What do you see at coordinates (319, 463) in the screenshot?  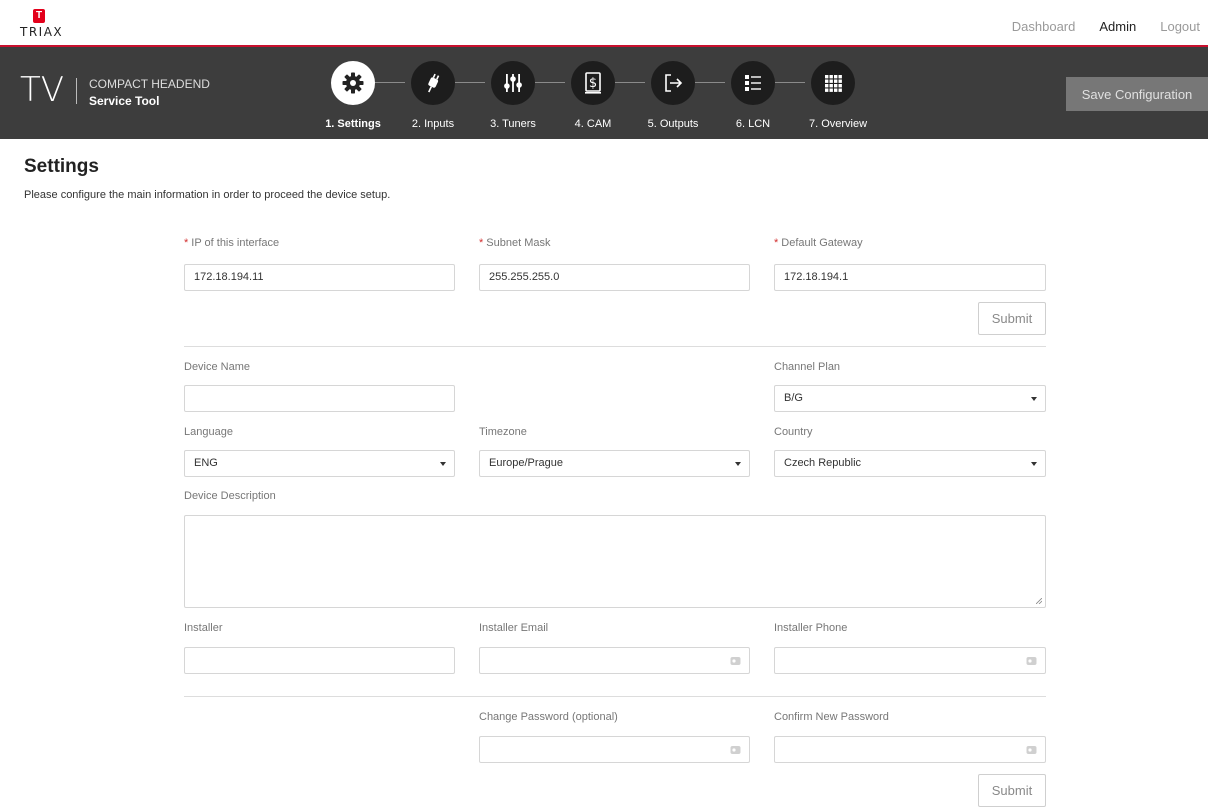 I see `language-select: ENG` at bounding box center [319, 463].